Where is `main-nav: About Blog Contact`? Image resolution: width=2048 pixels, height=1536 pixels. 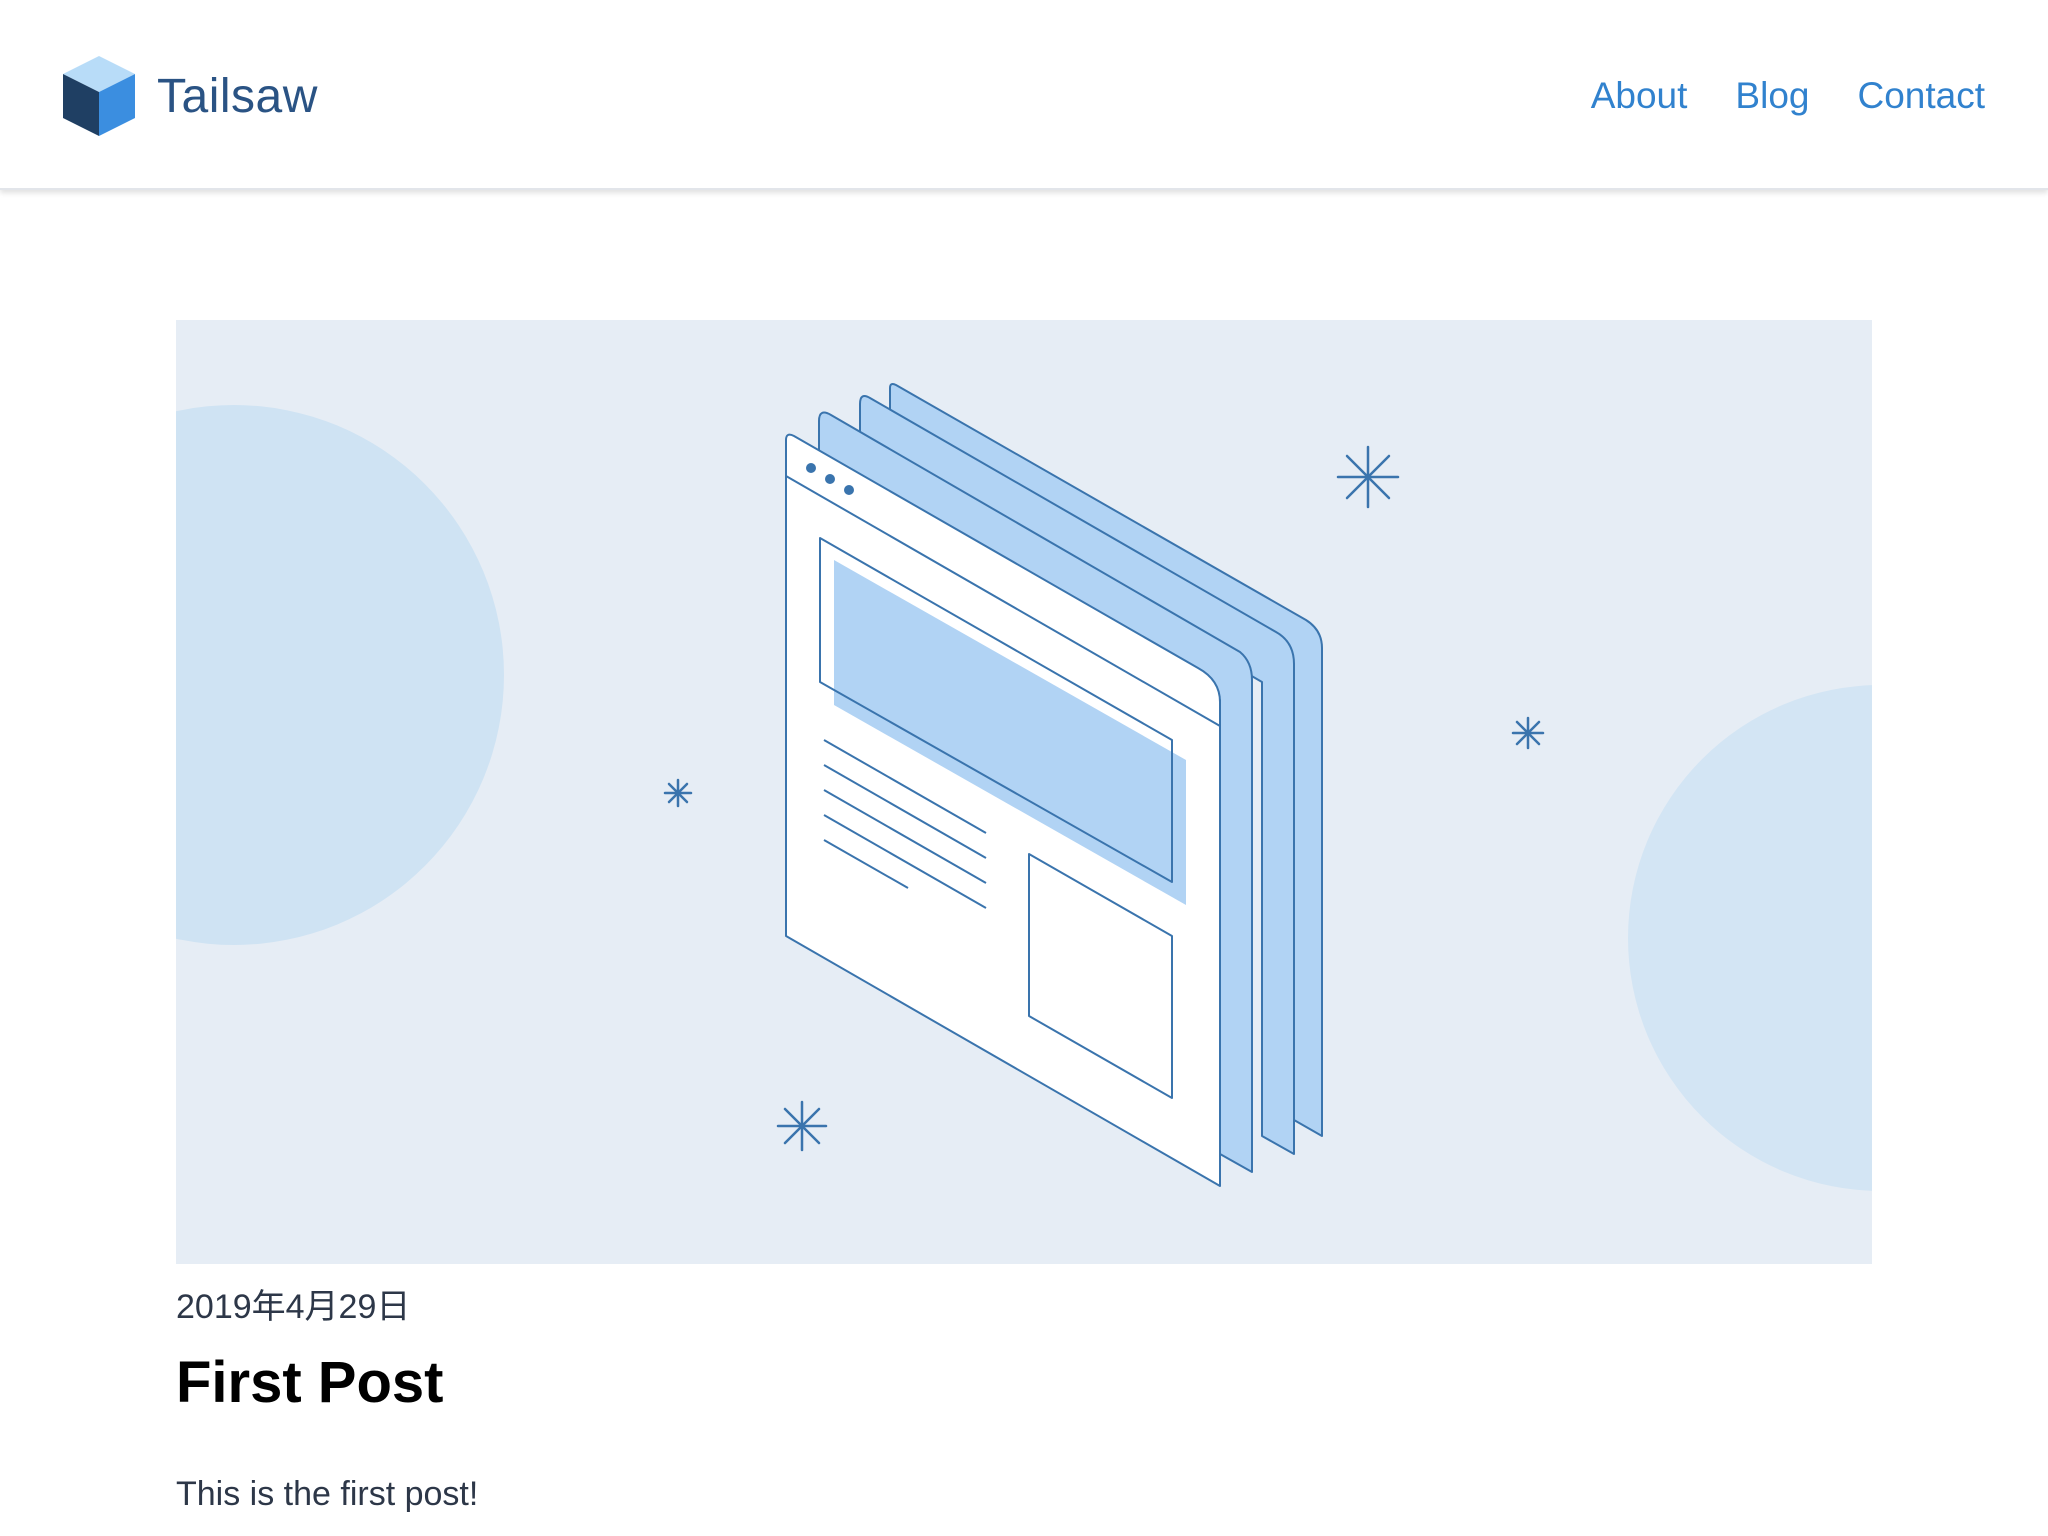
main-nav: About Blog Contact is located at coordinates (1764, 96).